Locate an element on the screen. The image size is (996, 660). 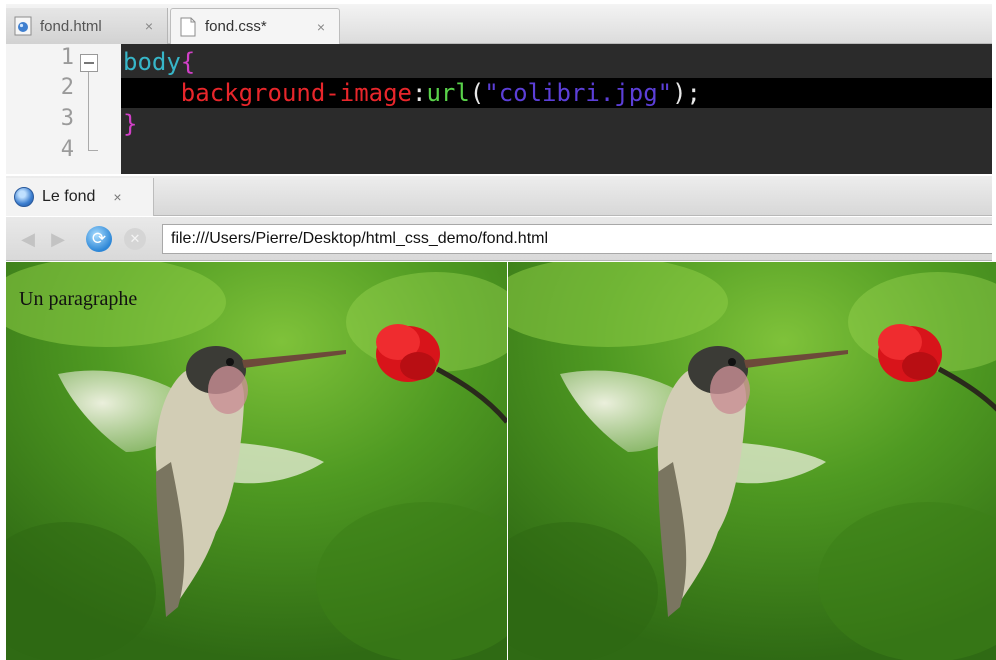
css-property: background-image is located at coordinates (296, 93).